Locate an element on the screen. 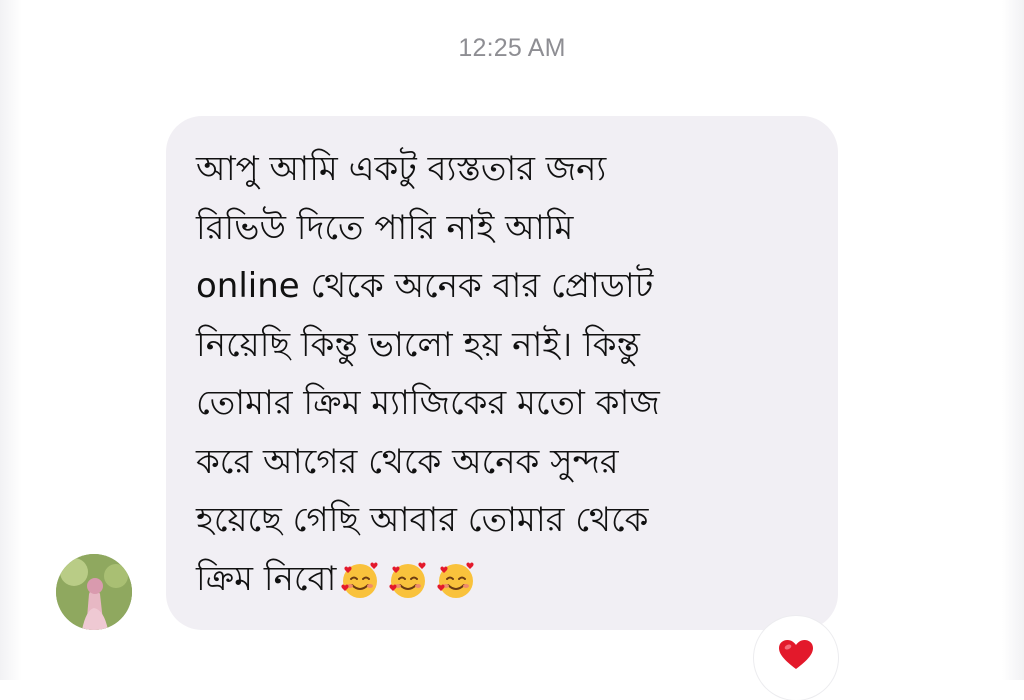  message-line: হয়েছে গেছি আবার তোমার থেকে is located at coordinates (422, 520).